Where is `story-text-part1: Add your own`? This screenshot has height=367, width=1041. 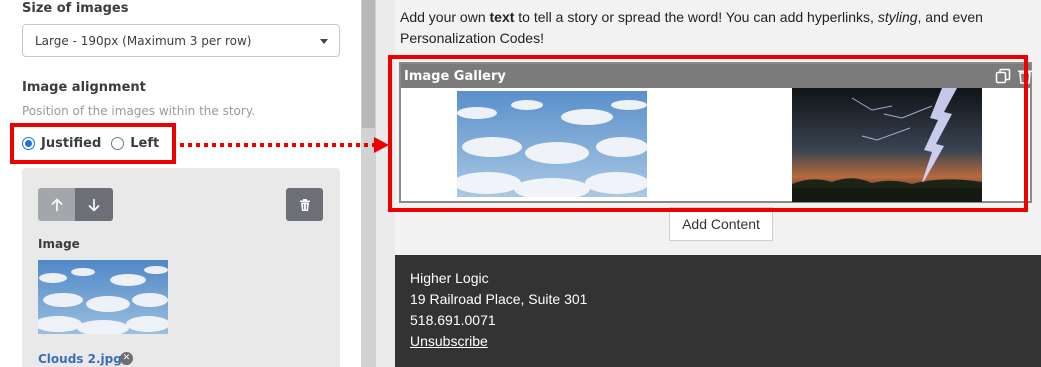
story-text-part1: Add your own is located at coordinates (445, 17).